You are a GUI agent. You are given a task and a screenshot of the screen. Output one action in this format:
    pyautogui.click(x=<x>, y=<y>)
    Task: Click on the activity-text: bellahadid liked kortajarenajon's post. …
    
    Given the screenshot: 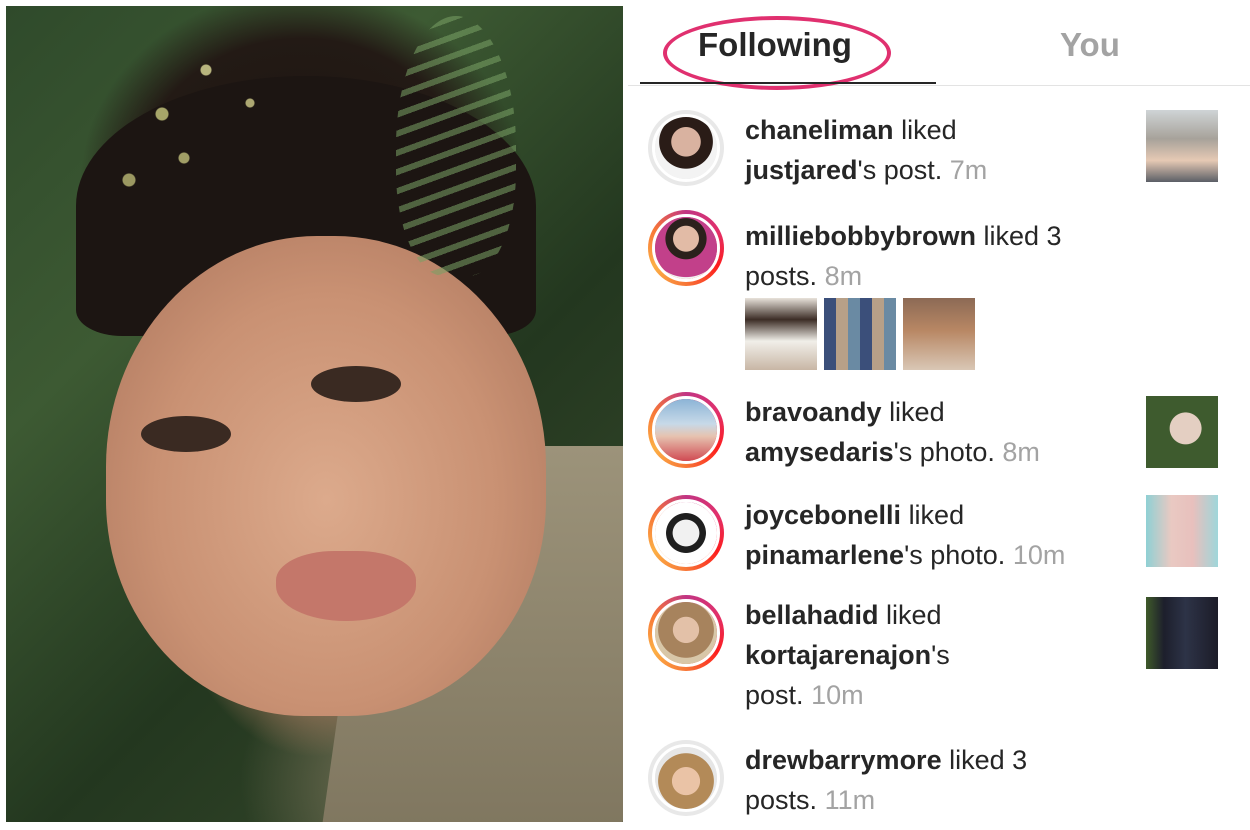 What is the action you would take?
    pyautogui.click(x=945, y=655)
    